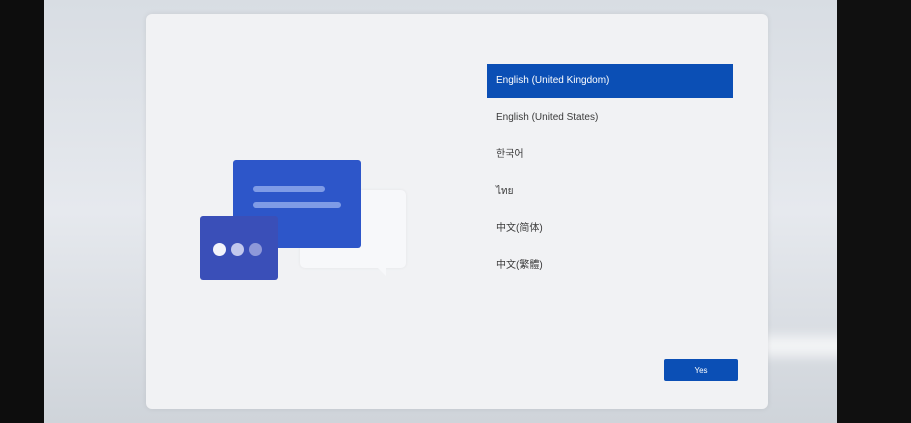 This screenshot has width=911, height=423. I want to click on ghost-bubble-tail, so click(381, 271).